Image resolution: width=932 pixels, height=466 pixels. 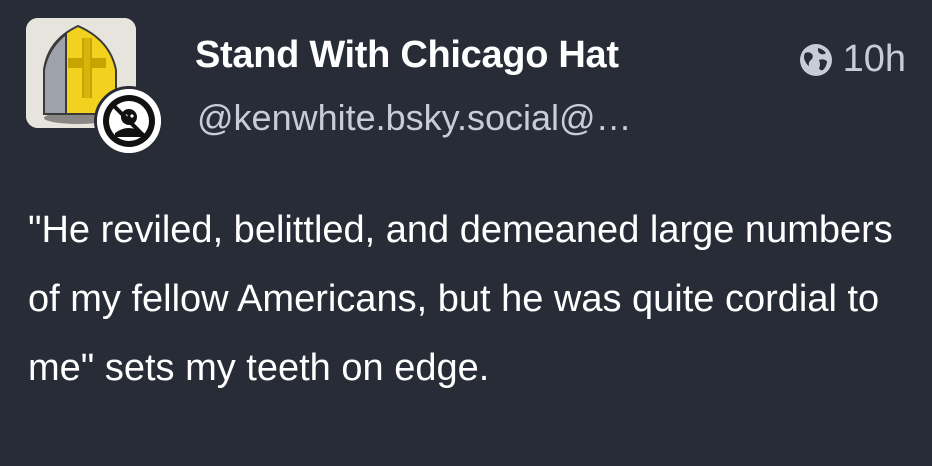 What do you see at coordinates (874, 59) in the screenshot?
I see `relative-timestamp: 10h` at bounding box center [874, 59].